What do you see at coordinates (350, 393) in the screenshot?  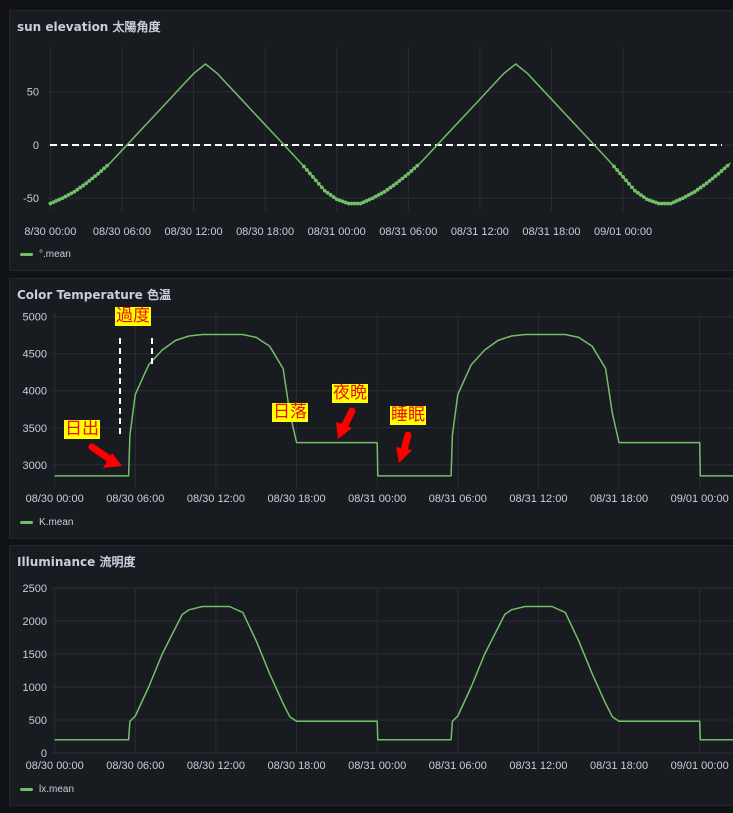 I see `evening-label: 夜晩` at bounding box center [350, 393].